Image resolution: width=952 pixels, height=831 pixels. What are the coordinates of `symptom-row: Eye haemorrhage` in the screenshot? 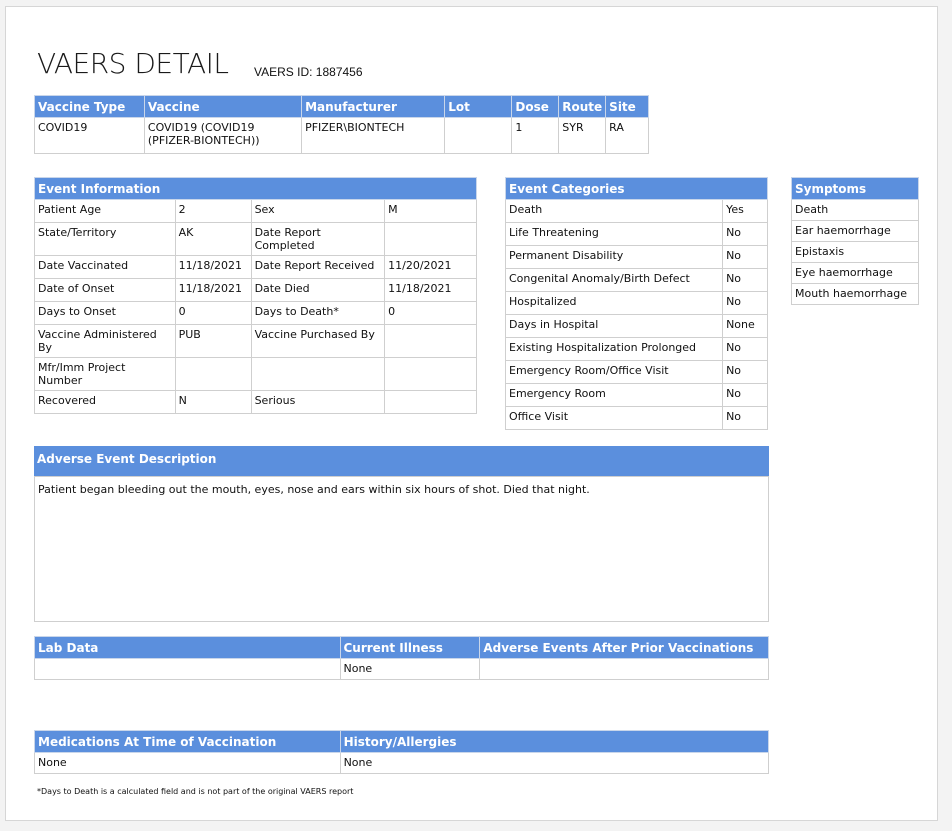 It's located at (855, 273).